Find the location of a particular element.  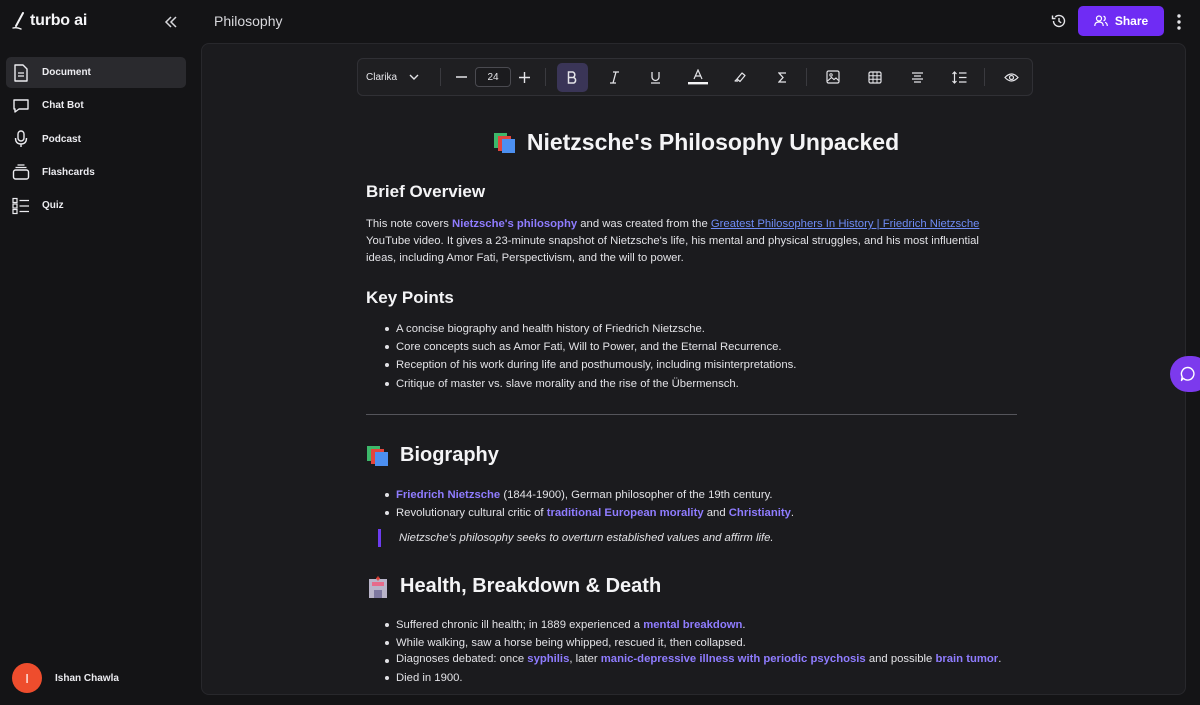

avatar: I is located at coordinates (27, 678).